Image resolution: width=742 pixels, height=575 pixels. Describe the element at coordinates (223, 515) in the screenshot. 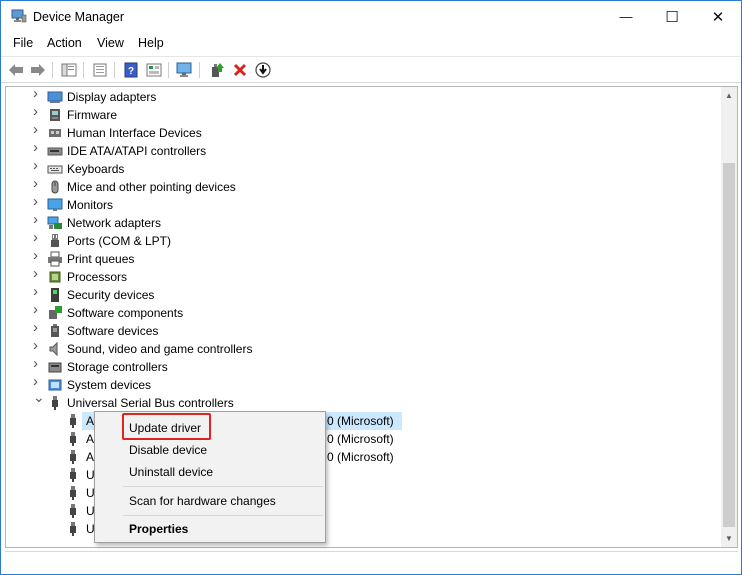

I see `context-separator` at that location.